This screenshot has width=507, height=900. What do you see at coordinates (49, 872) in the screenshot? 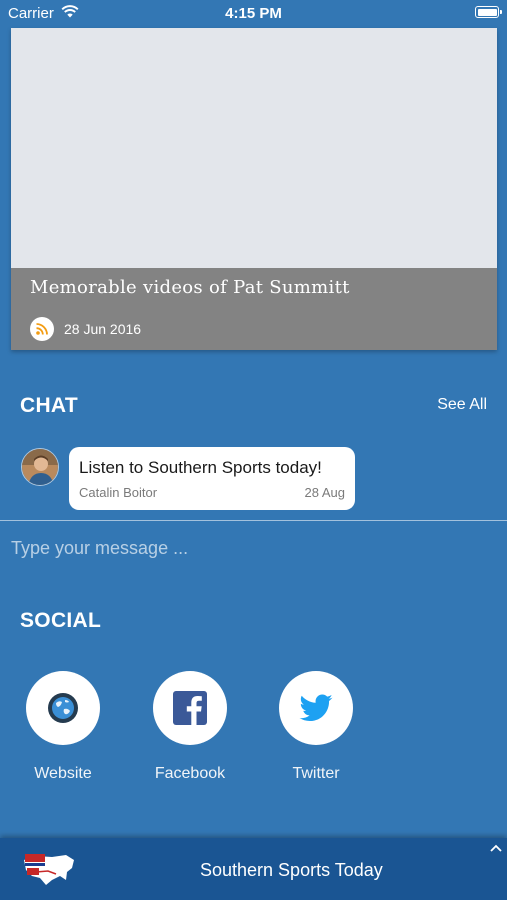
I see `southern-sports-logo` at bounding box center [49, 872].